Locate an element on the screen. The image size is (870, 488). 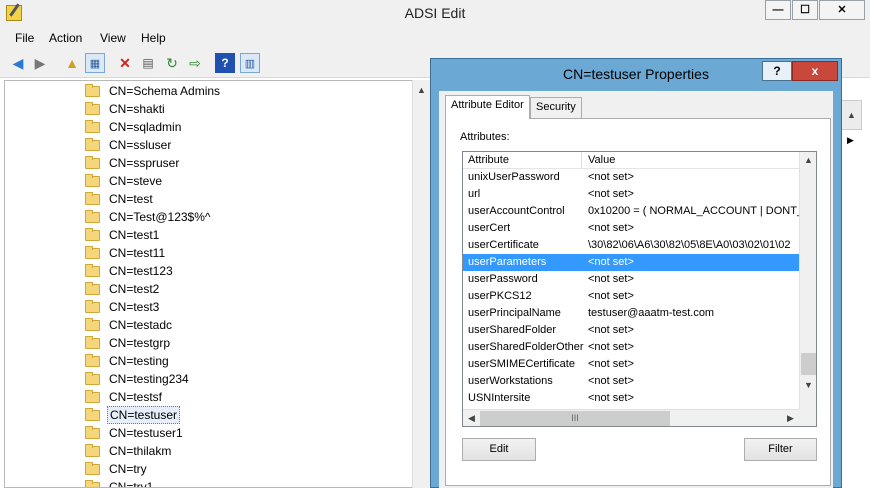
tree-item: CN=try1 is located at coordinates (120, 482).